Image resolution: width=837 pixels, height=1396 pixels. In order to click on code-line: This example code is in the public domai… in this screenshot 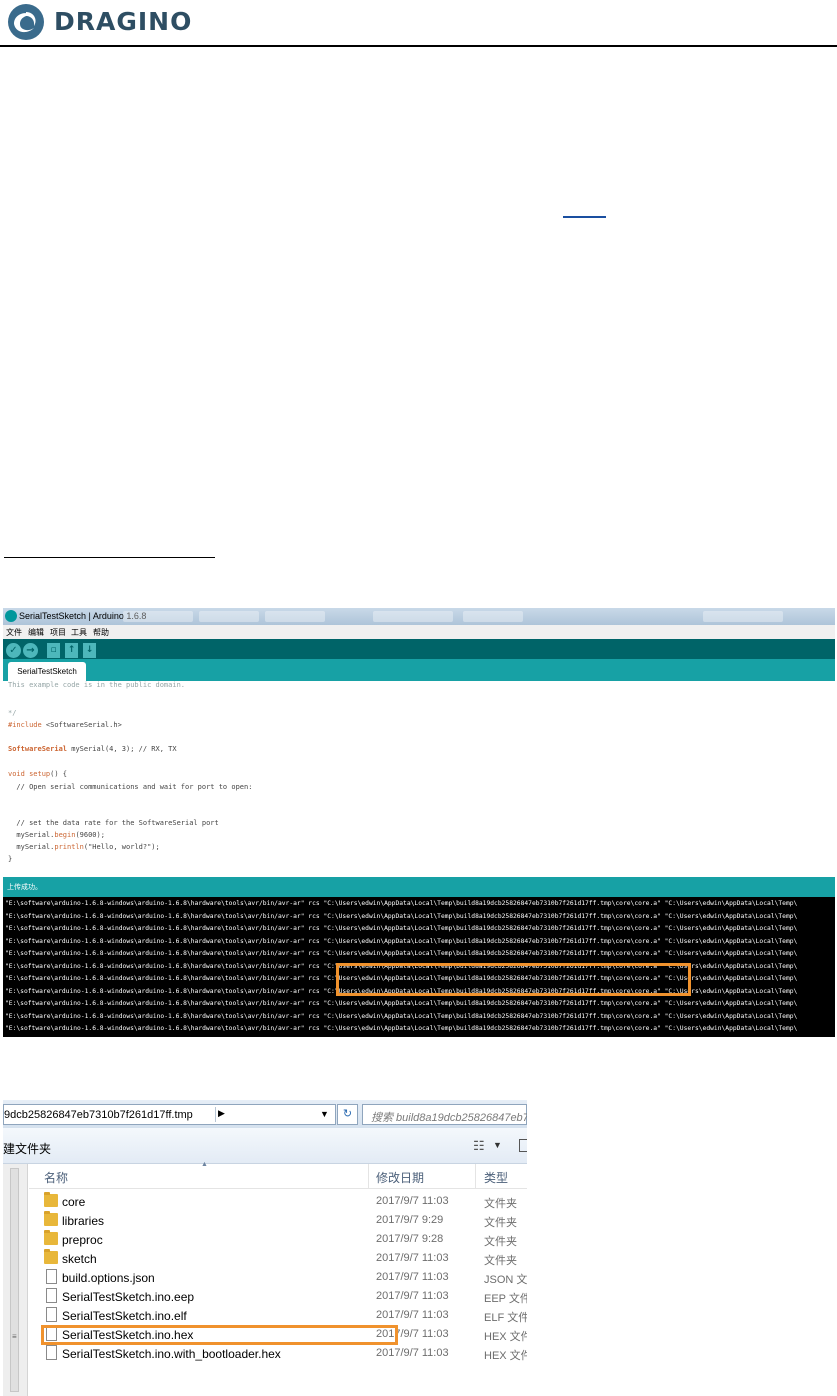, I will do `click(97, 685)`.